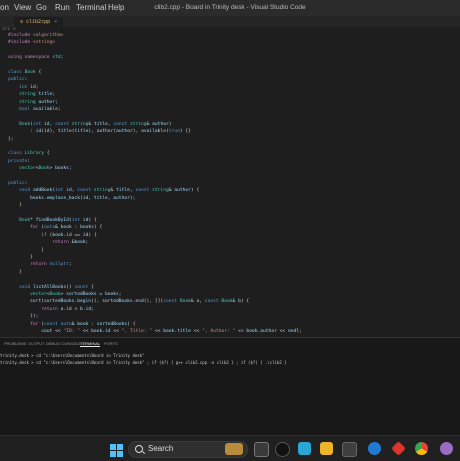 The height and width of the screenshot is (461, 460). I want to click on code-line: vector<Book> books;, so click(40, 169).